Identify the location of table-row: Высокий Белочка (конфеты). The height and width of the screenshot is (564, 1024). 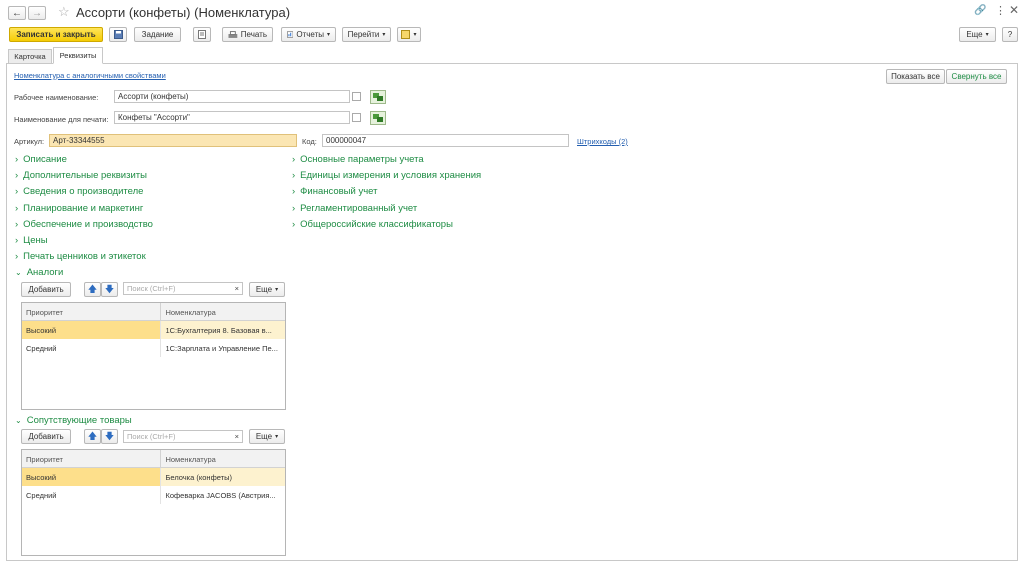
(153, 477).